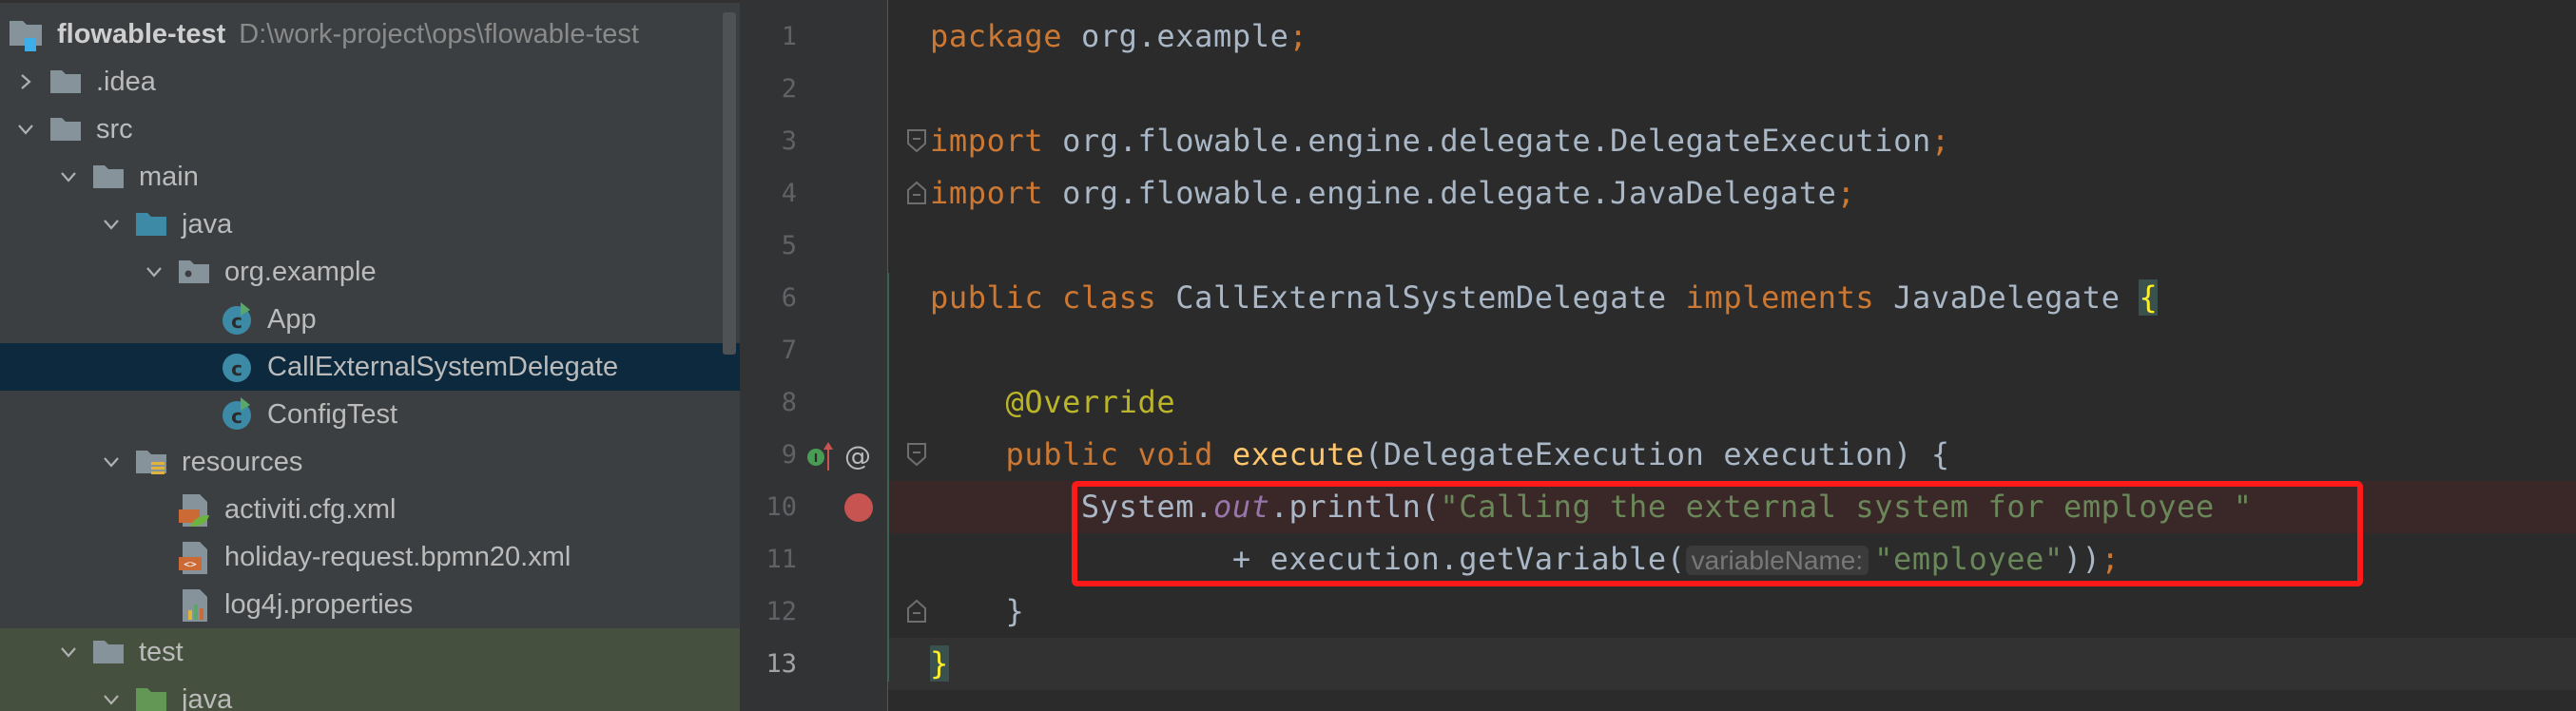 This screenshot has width=2576, height=711. What do you see at coordinates (141, 34) in the screenshot?
I see `project-name: flowable-test` at bounding box center [141, 34].